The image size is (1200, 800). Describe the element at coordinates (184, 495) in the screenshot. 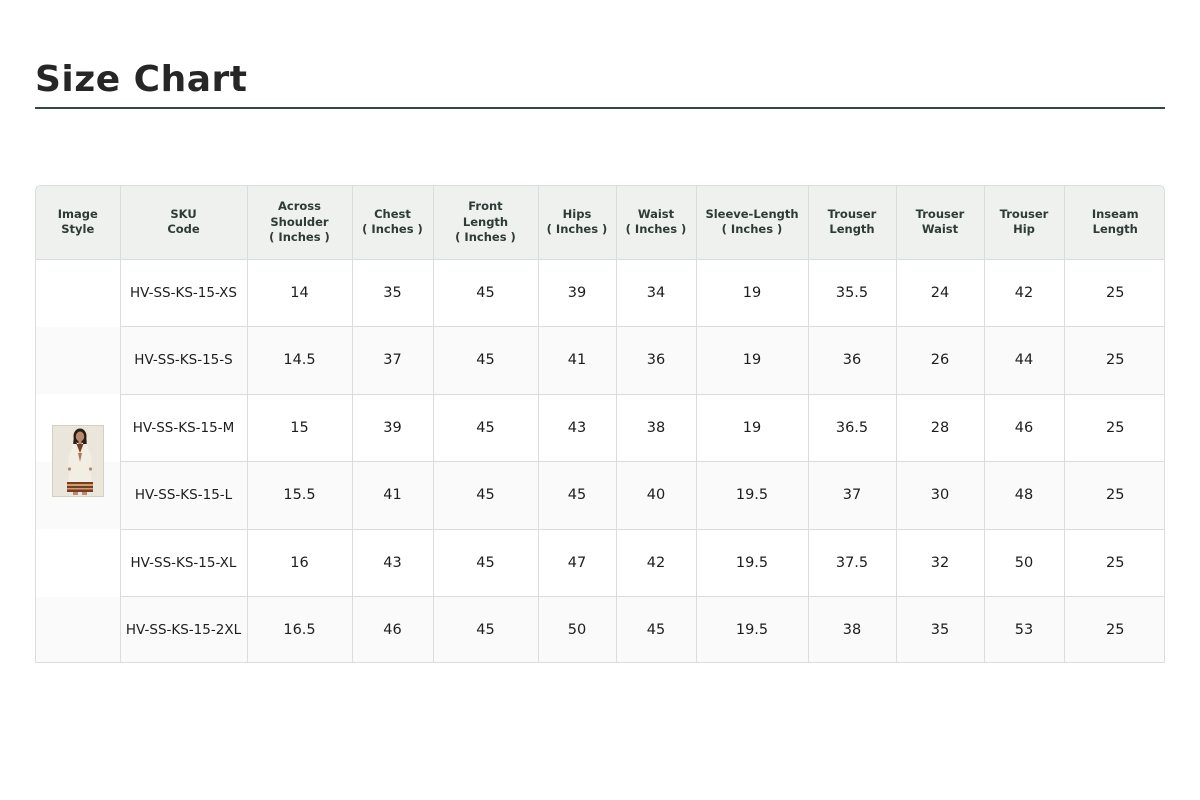

I see `sku-cell: HV-SS-KS-15-L` at that location.